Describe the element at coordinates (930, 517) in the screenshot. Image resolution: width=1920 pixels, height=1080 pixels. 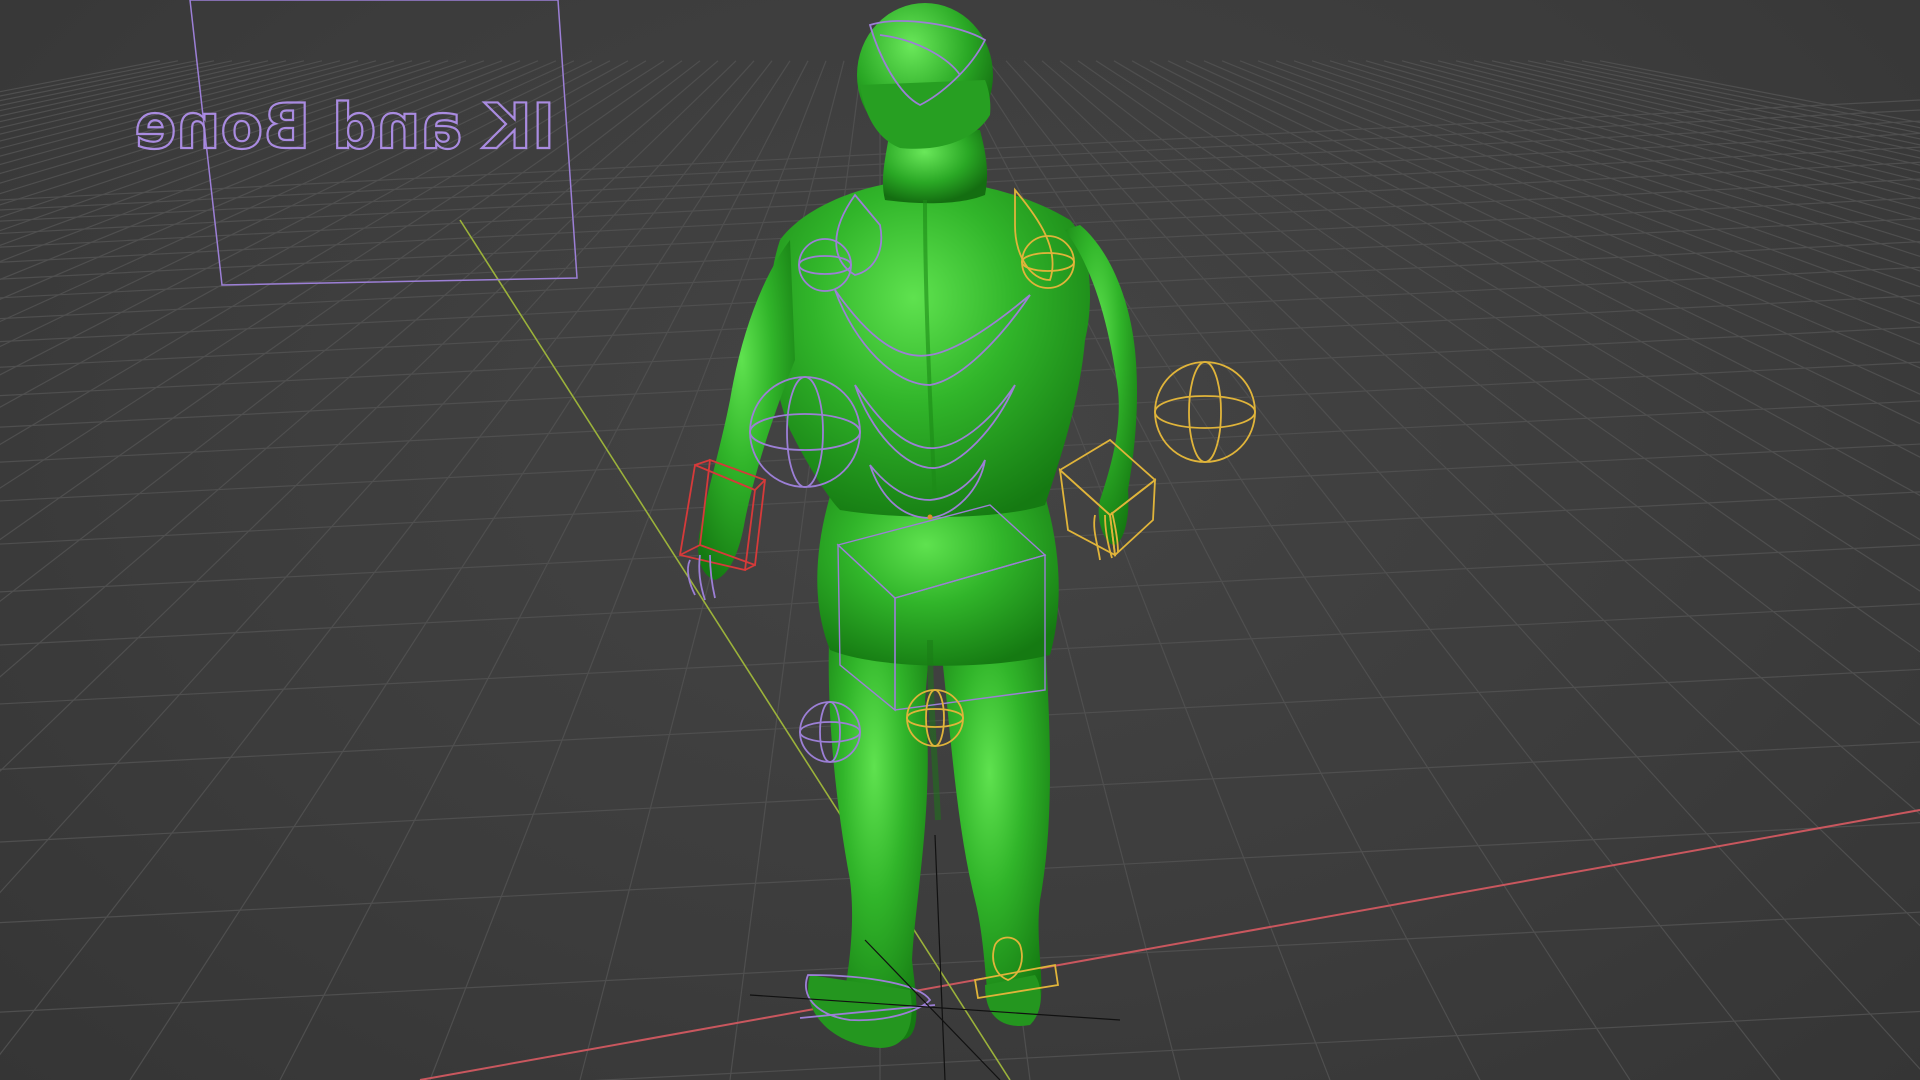
I see `cursor-dot` at that location.